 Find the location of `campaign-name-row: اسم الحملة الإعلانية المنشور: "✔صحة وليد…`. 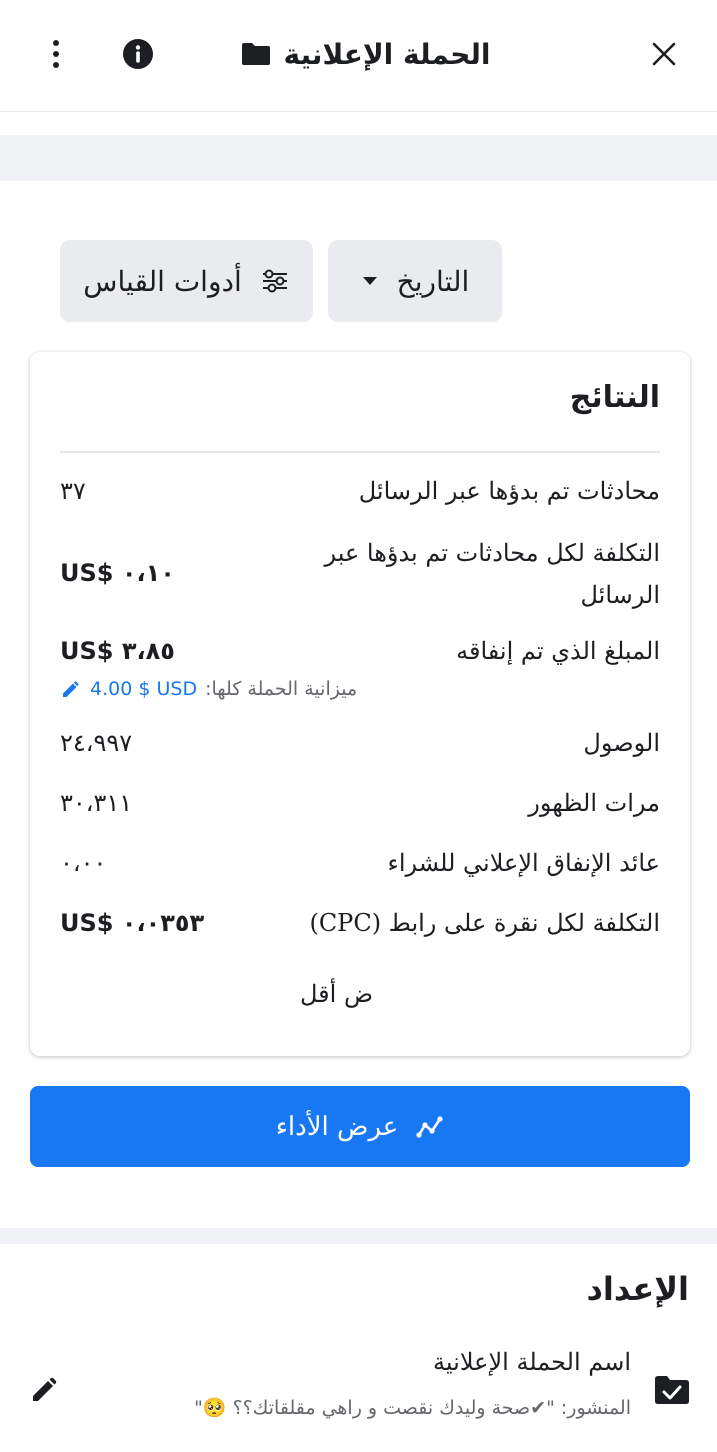

campaign-name-row: اسم الحملة الإعلانية المنشور: "✔صحة وليد… is located at coordinates (358, 1386).